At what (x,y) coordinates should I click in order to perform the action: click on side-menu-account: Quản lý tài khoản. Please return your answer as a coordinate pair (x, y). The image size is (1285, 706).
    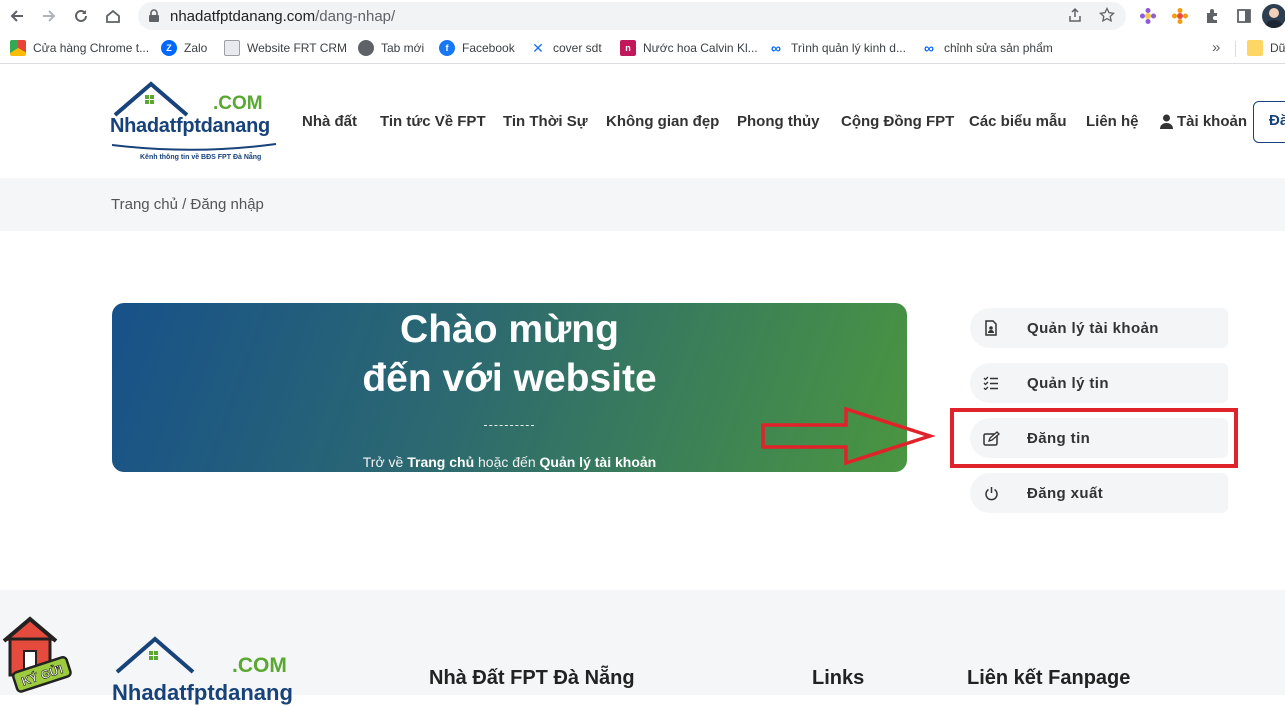
    Looking at the image, I should click on (1099, 328).